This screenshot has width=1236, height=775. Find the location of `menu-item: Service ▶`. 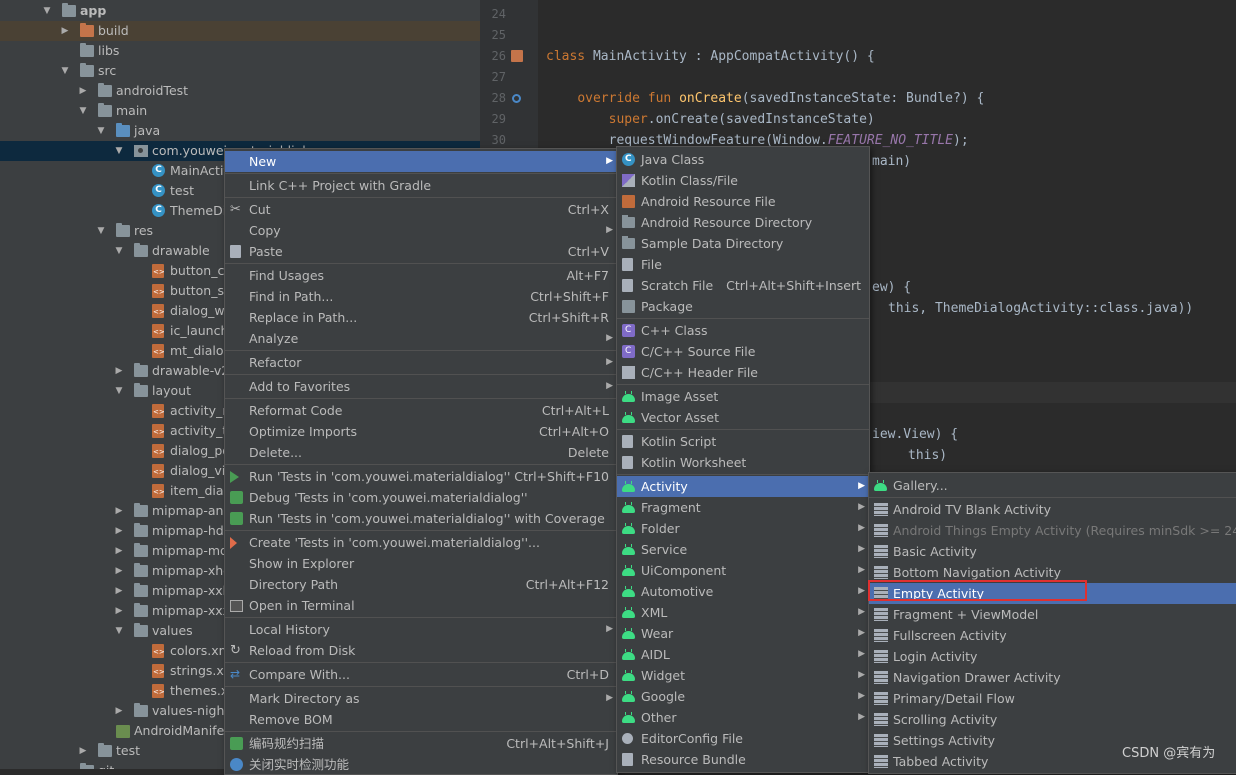

menu-item: Service ▶ is located at coordinates (743, 549).